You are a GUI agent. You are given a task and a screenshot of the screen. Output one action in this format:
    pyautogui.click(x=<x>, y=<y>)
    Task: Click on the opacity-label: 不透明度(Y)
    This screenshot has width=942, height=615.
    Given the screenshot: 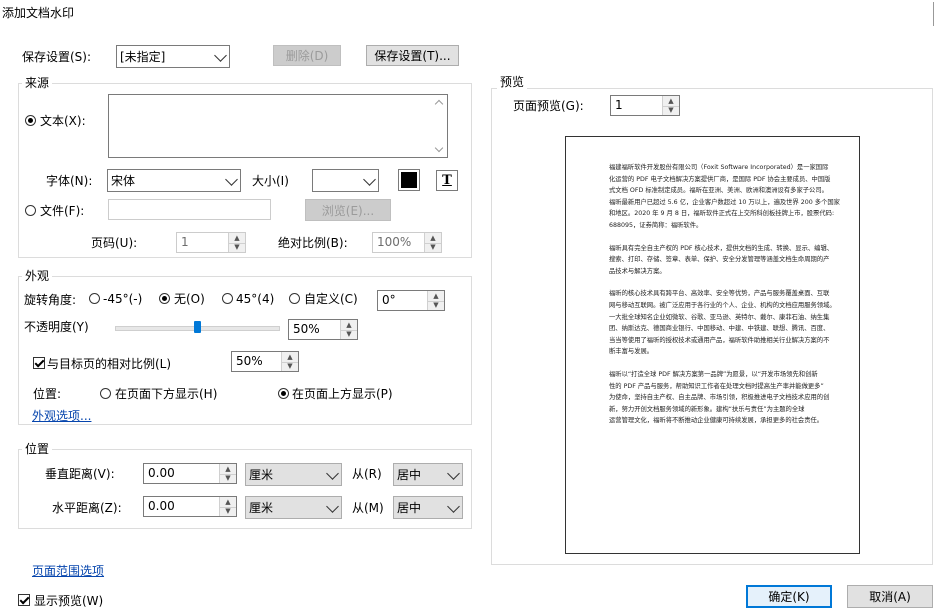 What is the action you would take?
    pyautogui.click(x=56, y=327)
    